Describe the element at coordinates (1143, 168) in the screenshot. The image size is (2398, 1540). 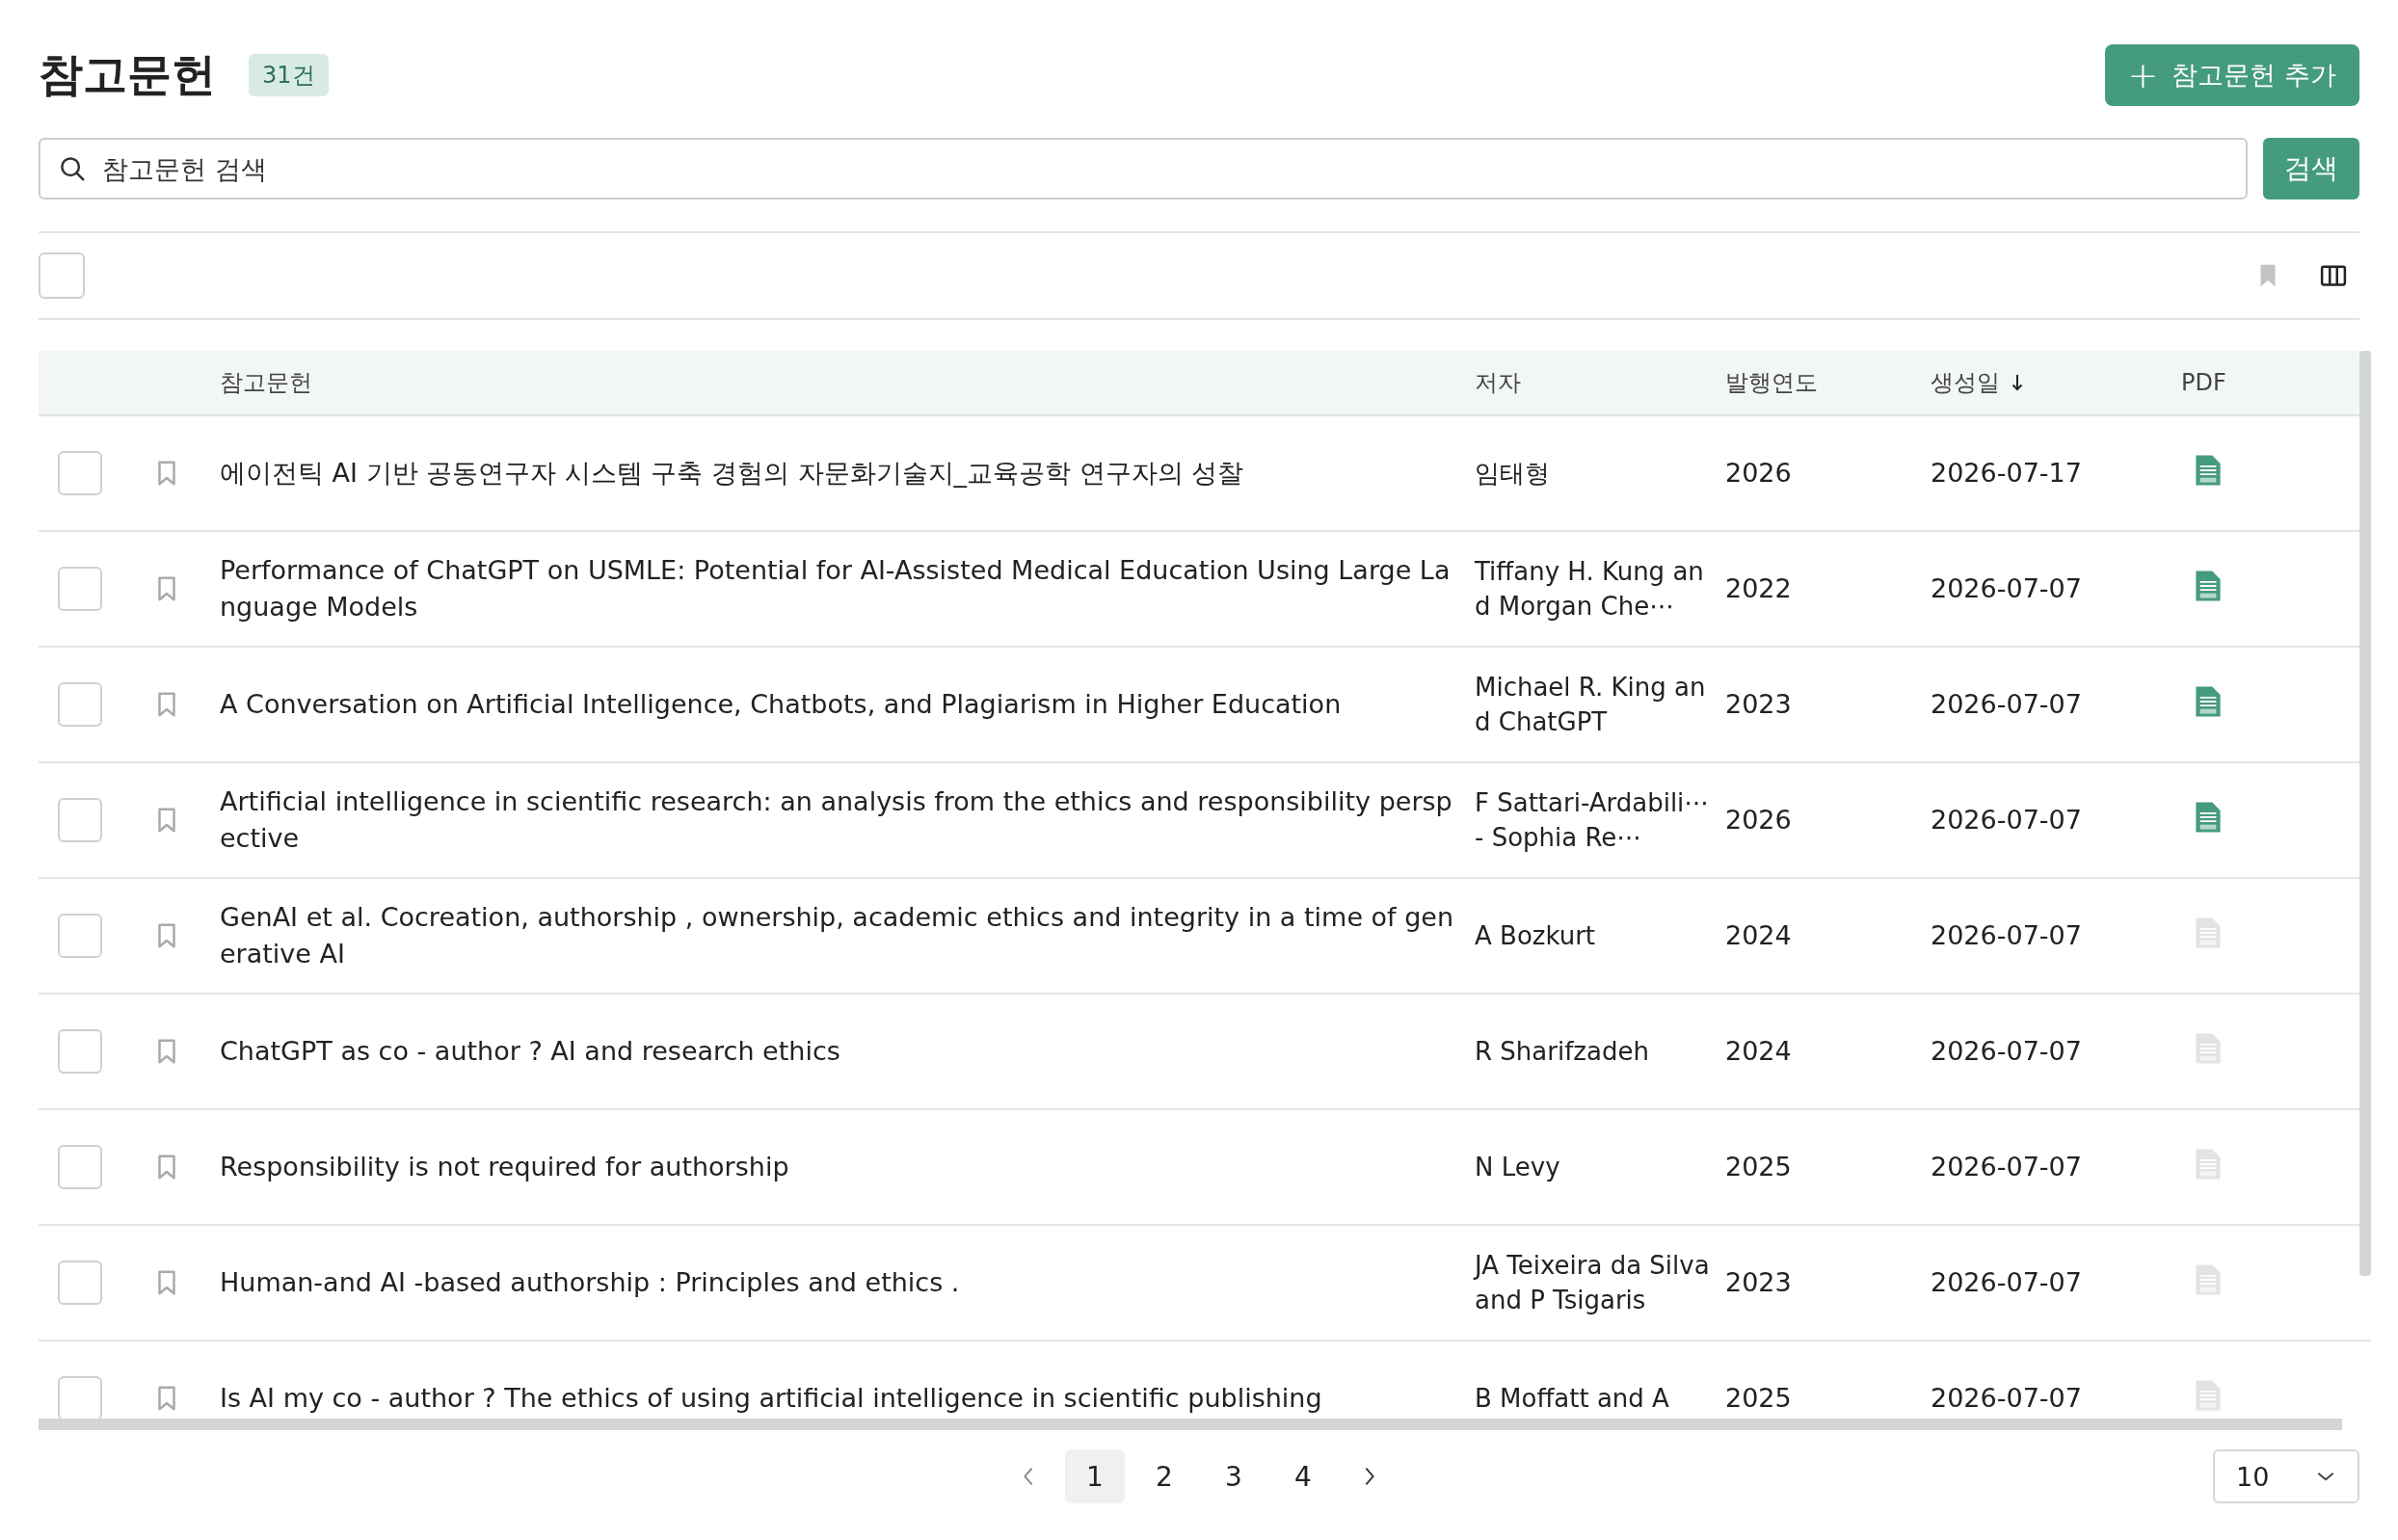
I see `search-field: 참고문헌 검색` at that location.